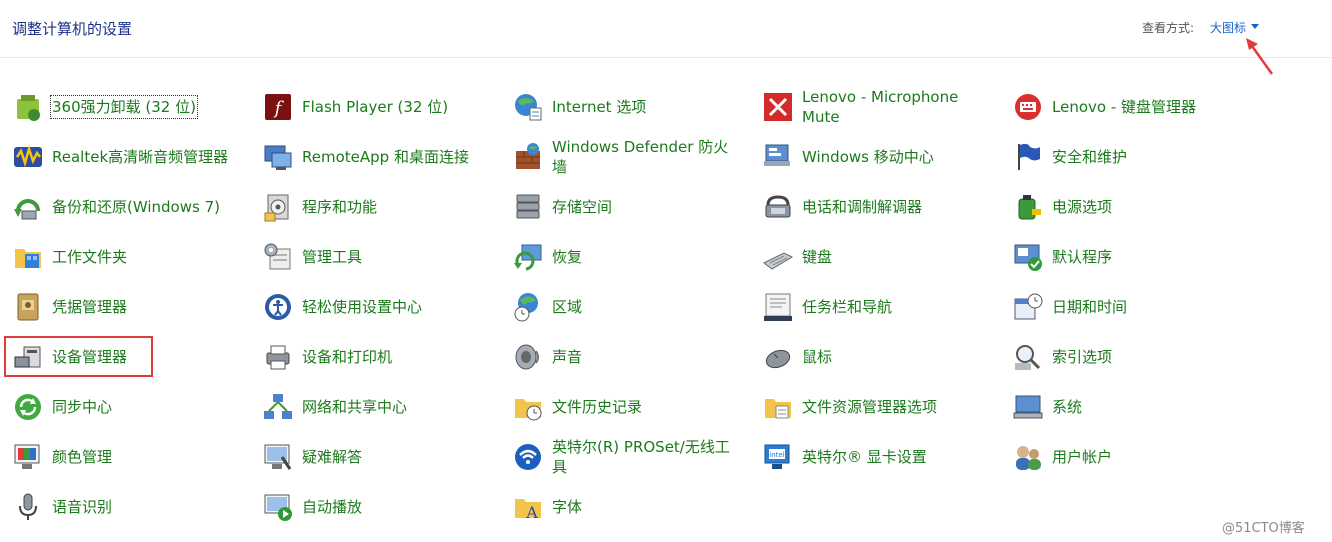 The height and width of the screenshot is (542, 1332). What do you see at coordinates (778, 357) in the screenshot?
I see `mouse-icon` at bounding box center [778, 357].